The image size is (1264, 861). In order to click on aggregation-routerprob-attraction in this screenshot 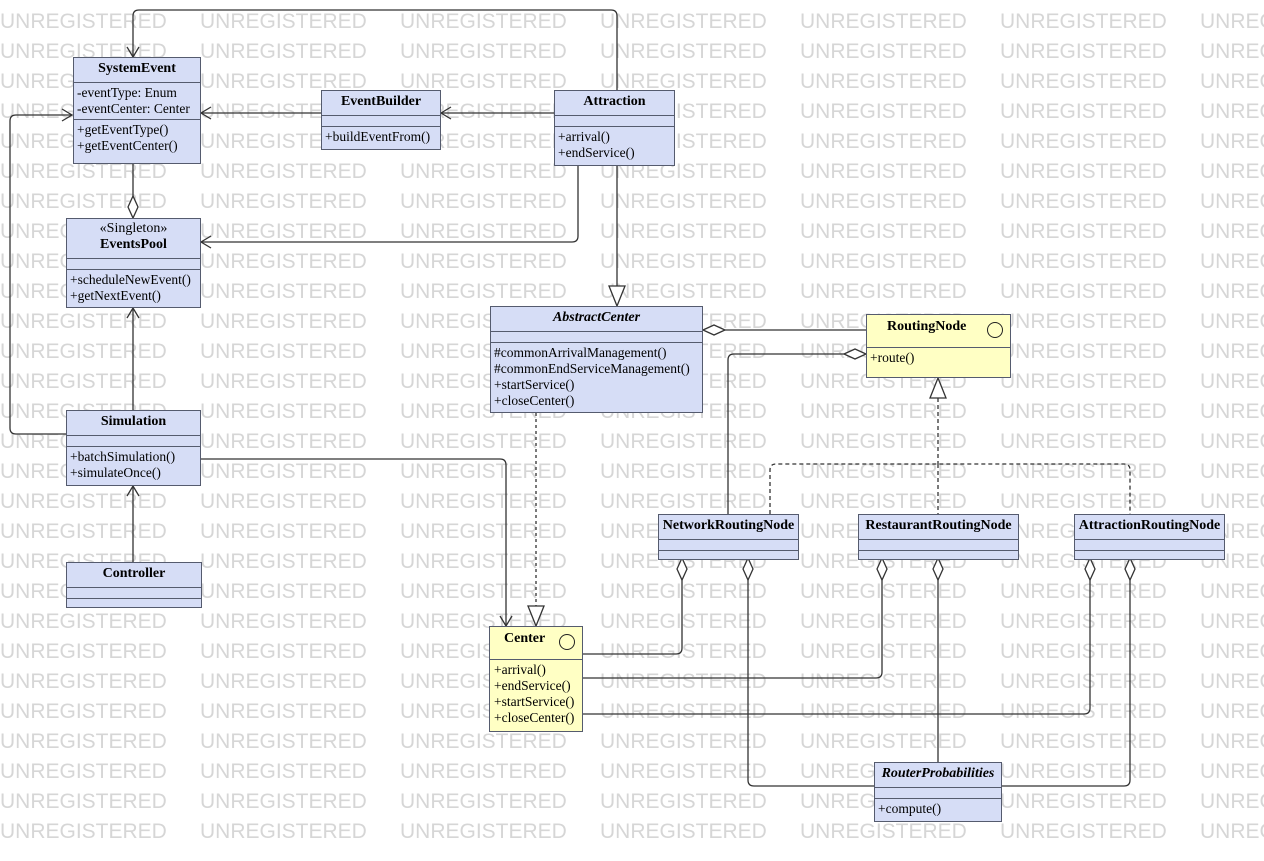, I will do `click(1066, 683)`.